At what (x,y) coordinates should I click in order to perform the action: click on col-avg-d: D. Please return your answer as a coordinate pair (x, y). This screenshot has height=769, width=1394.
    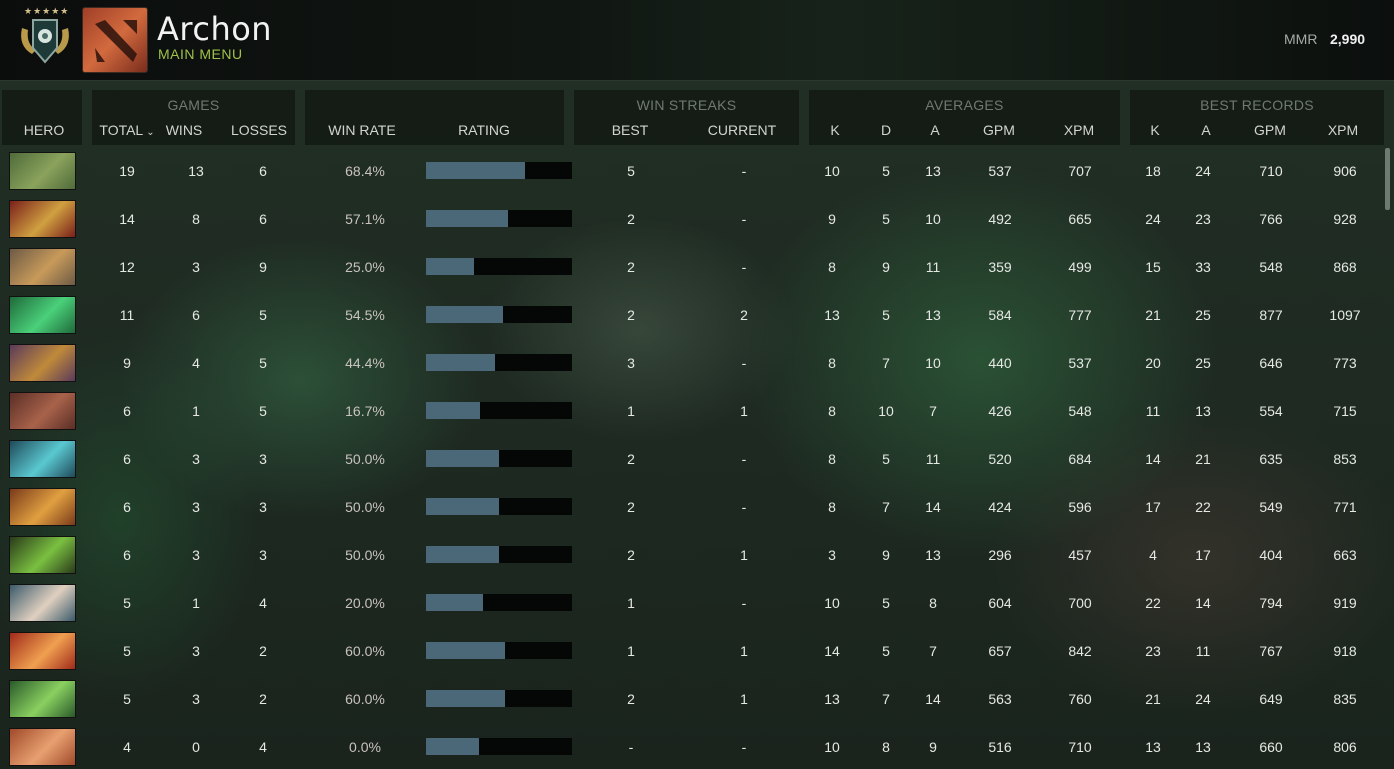
    Looking at the image, I should click on (886, 130).